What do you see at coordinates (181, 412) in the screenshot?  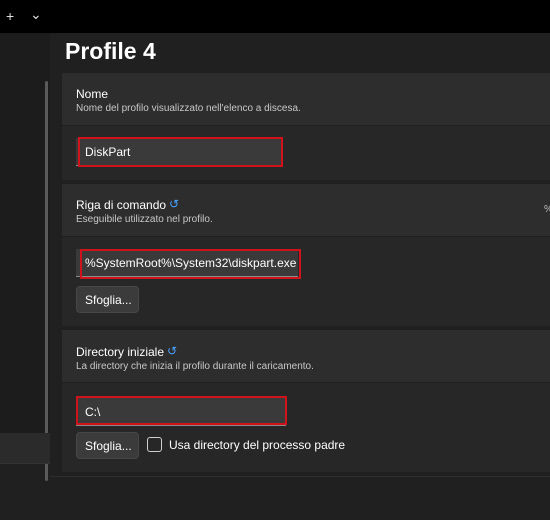 I see `starting-directory-input` at bounding box center [181, 412].